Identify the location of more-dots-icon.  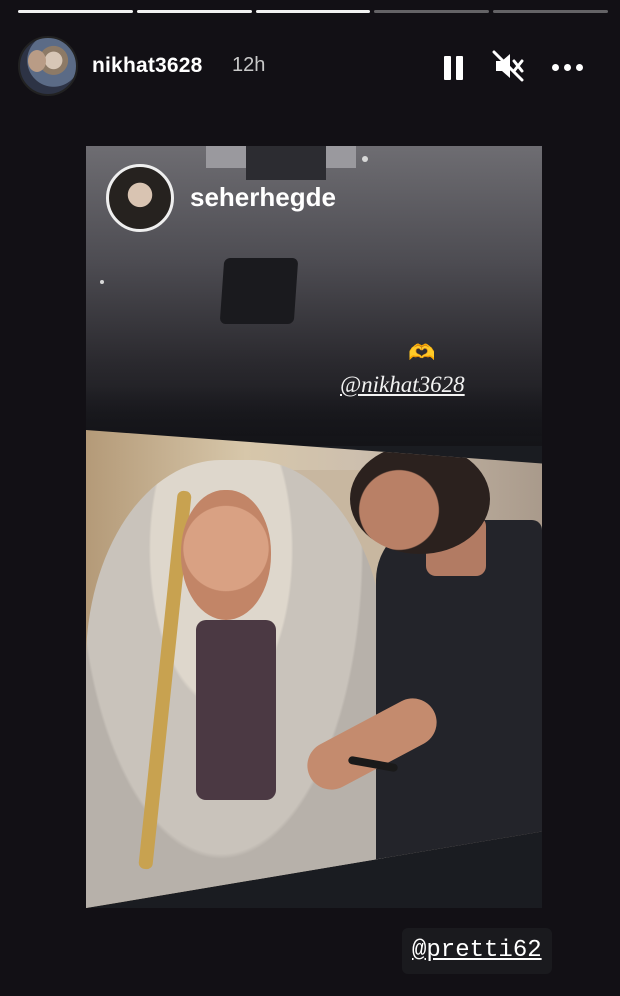
(568, 66).